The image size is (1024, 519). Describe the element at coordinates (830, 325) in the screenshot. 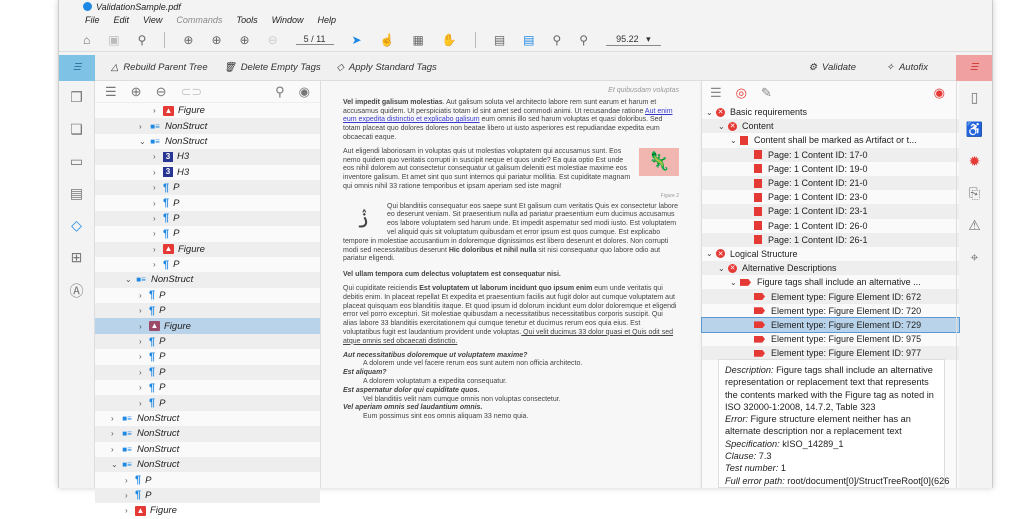

I see `validation-item: Element type: Figure Element ID: 729` at that location.